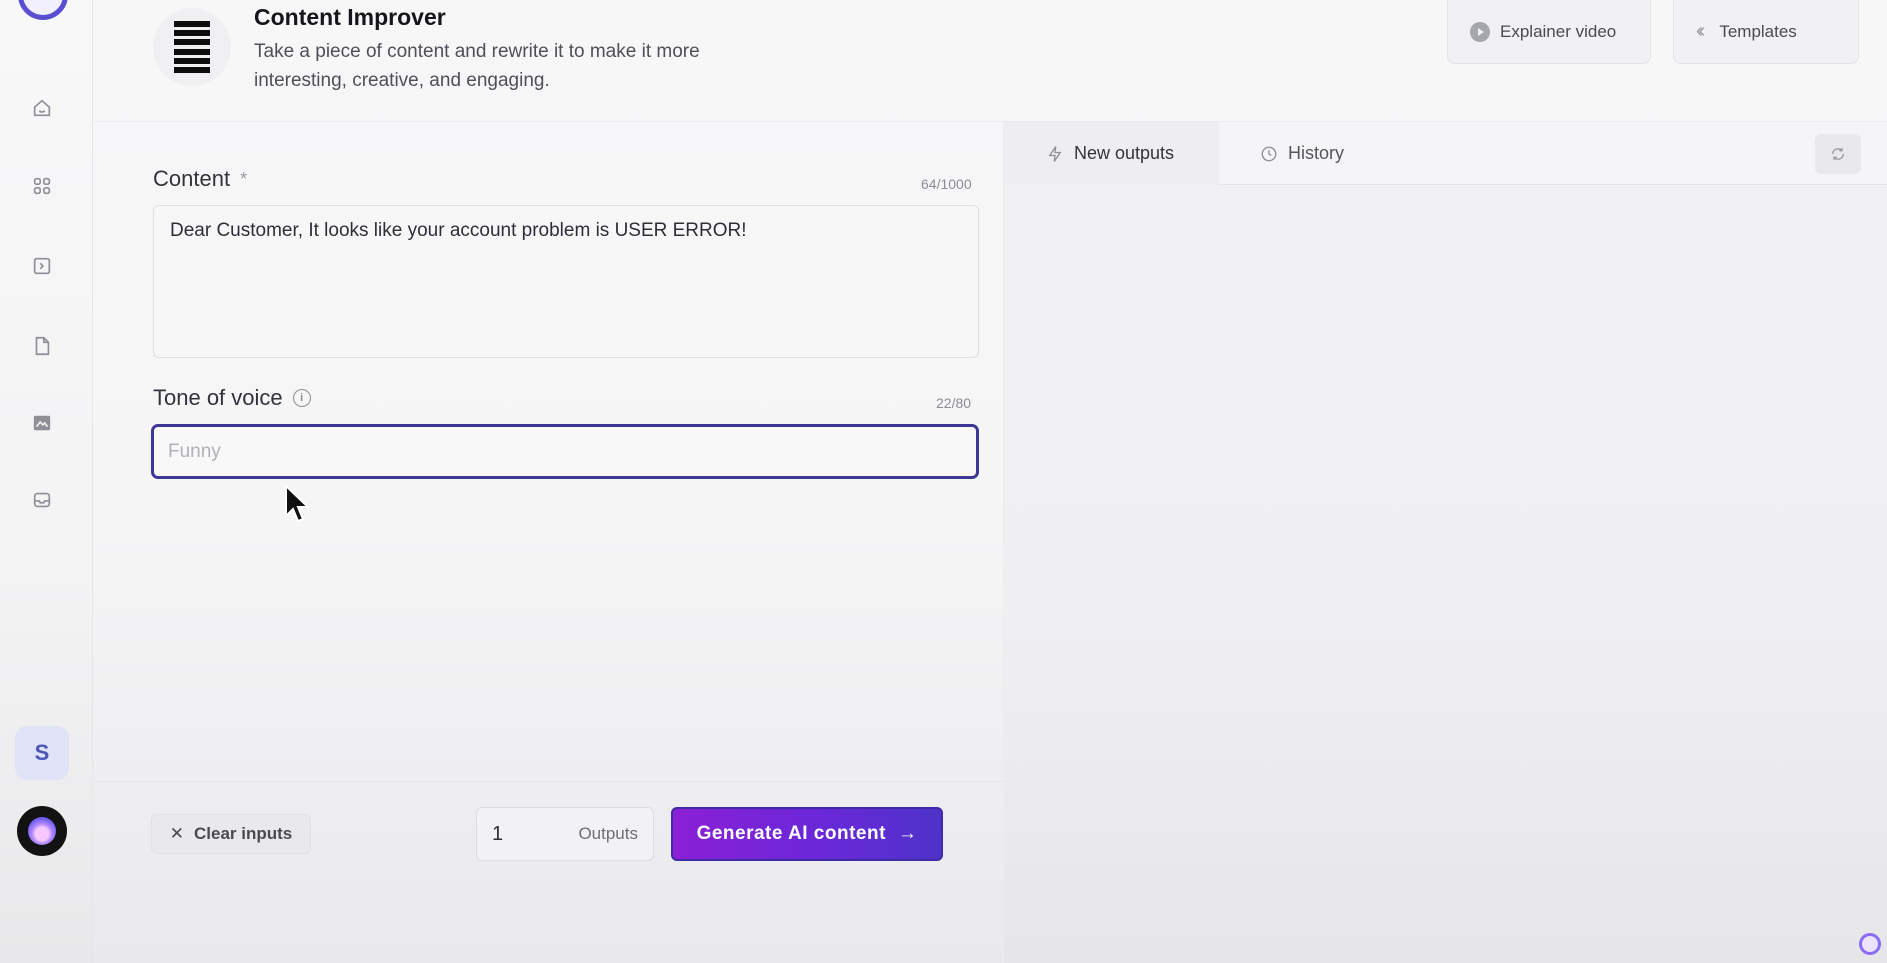 The height and width of the screenshot is (963, 1887). What do you see at coordinates (1870, 944) in the screenshot?
I see `assistant-logo-icon` at bounding box center [1870, 944].